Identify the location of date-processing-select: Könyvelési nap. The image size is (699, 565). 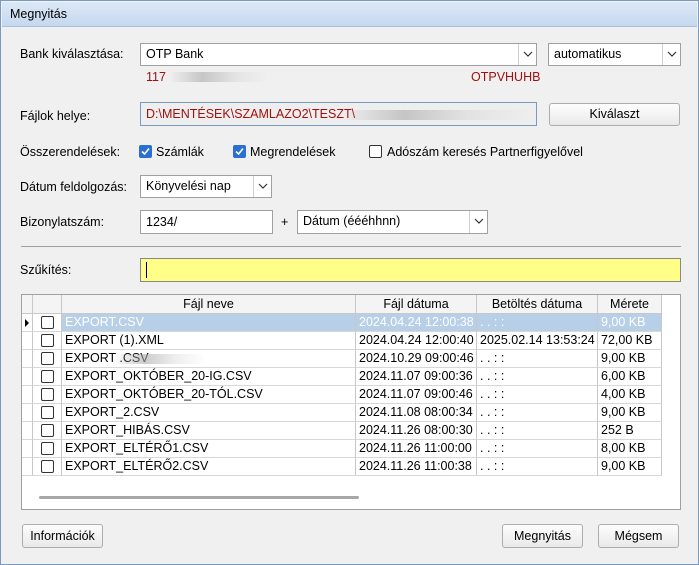
(206, 186).